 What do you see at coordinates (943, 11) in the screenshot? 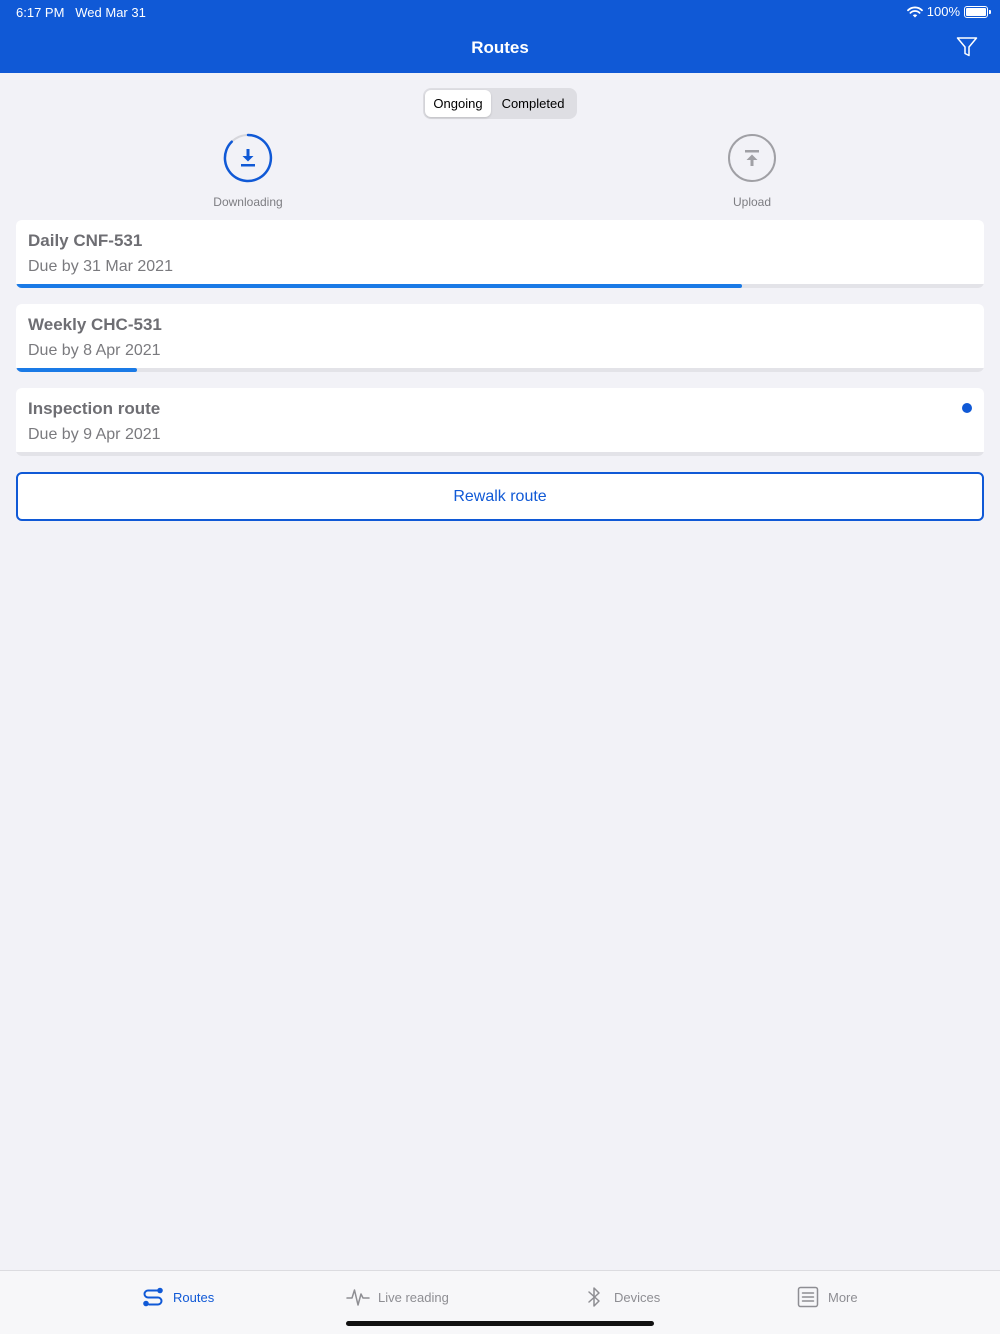
I see `battery-percent: 100%` at bounding box center [943, 11].